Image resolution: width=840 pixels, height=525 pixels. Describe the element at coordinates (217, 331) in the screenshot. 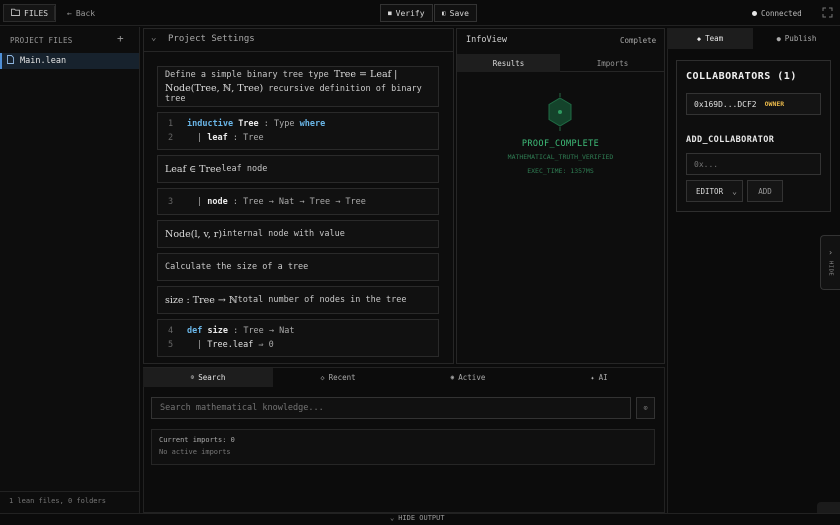

I see `identifier: size` at that location.